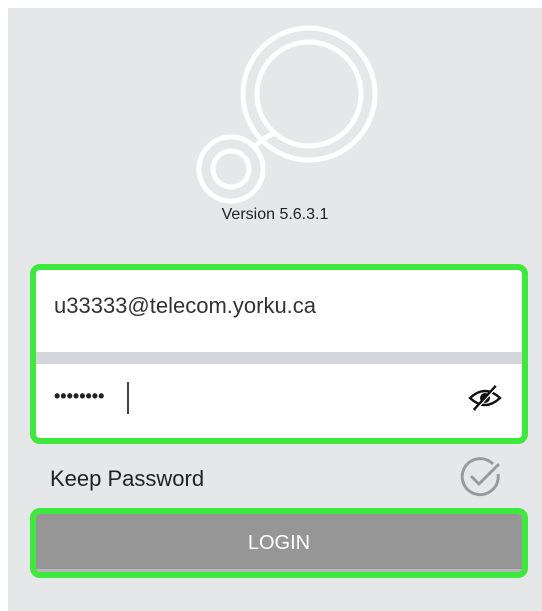 This screenshot has height=611, width=542. What do you see at coordinates (79, 396) in the screenshot?
I see `password-masked-value: ••••••••` at bounding box center [79, 396].